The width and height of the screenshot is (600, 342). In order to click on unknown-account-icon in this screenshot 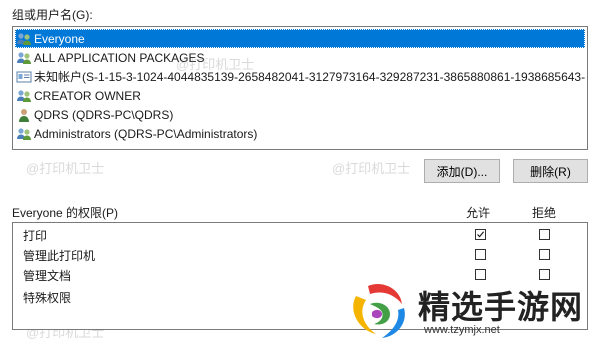, I will do `click(24, 76)`.